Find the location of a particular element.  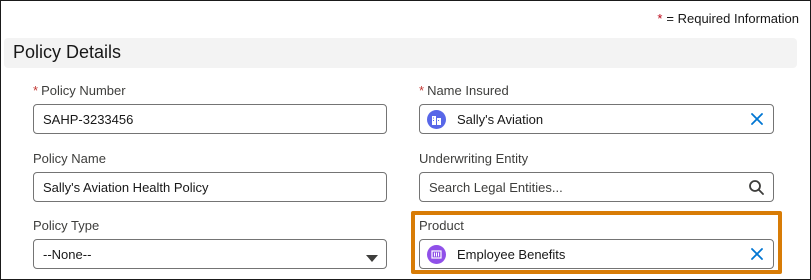

underwriting-entity-label: Underwriting Entity is located at coordinates (474, 158).